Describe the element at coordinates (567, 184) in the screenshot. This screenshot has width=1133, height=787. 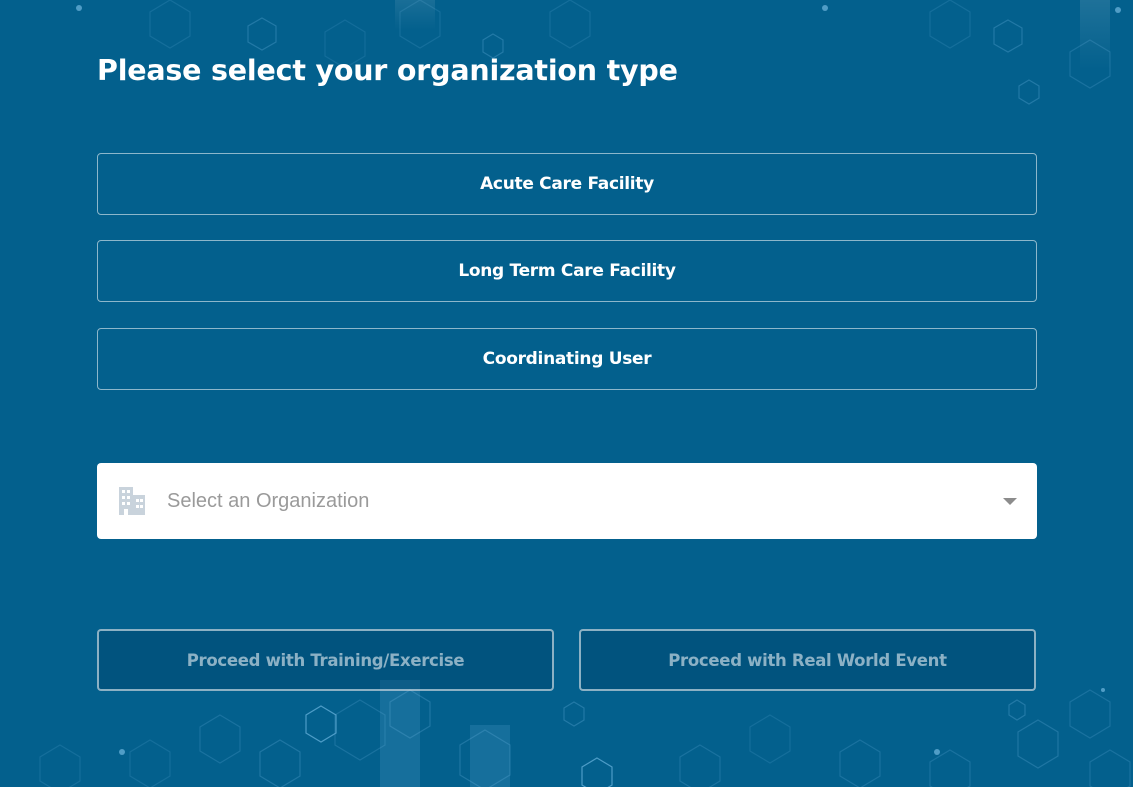
I see `acute-care-facility-button: Acute Care Facility` at that location.